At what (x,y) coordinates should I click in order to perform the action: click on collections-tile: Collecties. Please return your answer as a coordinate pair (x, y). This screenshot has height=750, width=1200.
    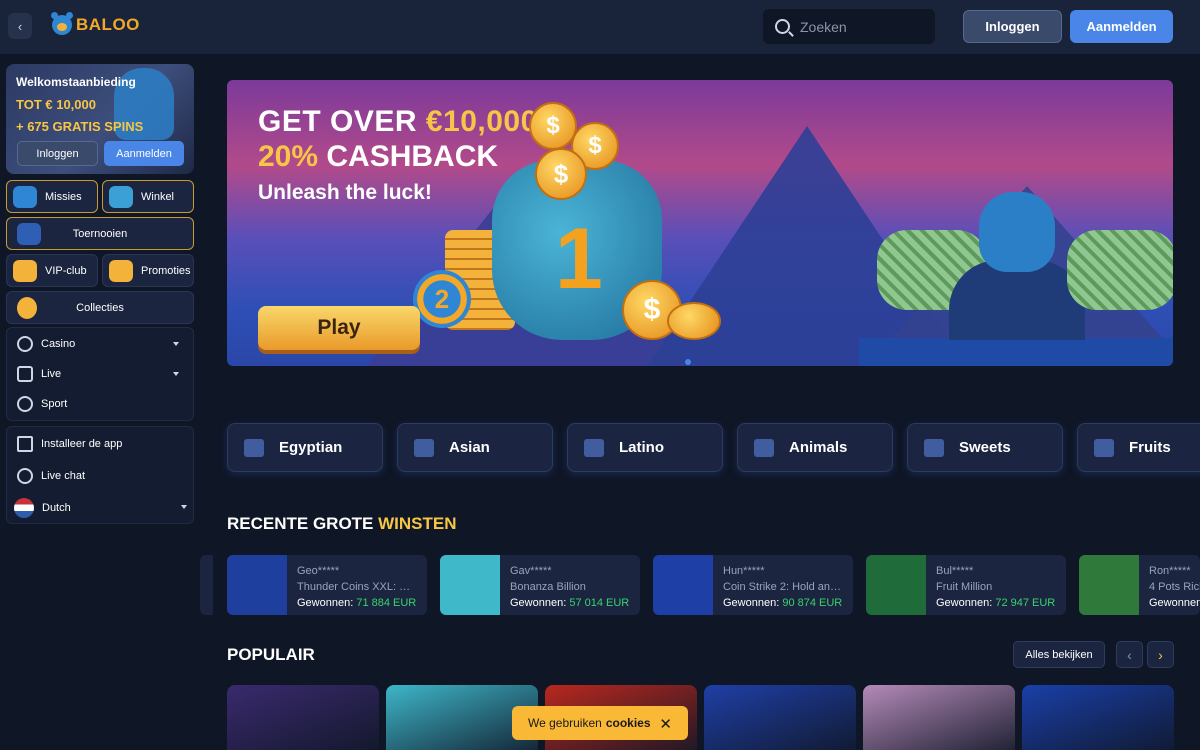
    Looking at the image, I should click on (100, 307).